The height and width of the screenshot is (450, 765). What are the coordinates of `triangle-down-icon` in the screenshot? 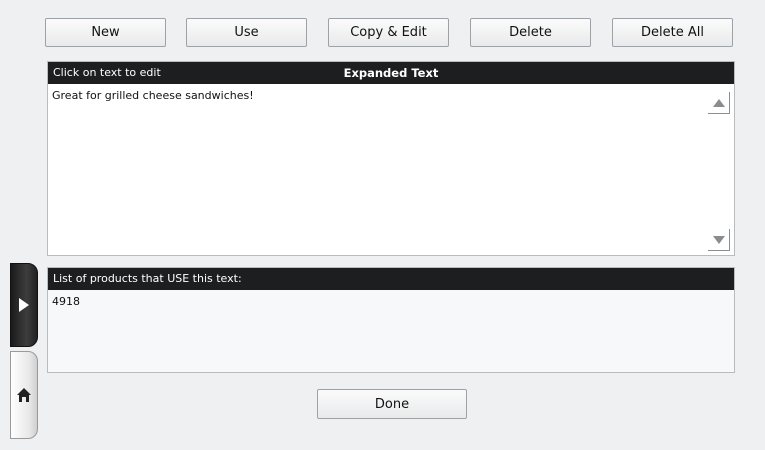 It's located at (718, 239).